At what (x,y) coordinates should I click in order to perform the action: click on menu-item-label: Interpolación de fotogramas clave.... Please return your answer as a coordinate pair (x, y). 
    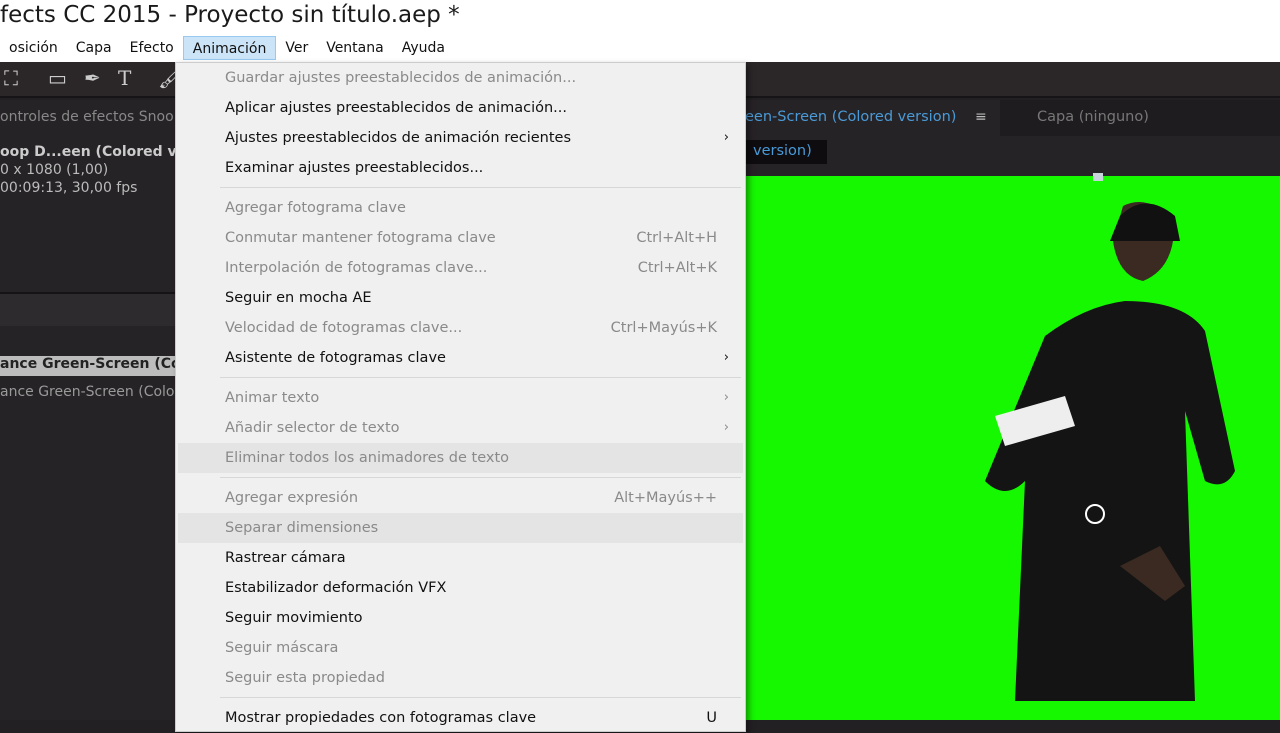
    Looking at the image, I should click on (356, 268).